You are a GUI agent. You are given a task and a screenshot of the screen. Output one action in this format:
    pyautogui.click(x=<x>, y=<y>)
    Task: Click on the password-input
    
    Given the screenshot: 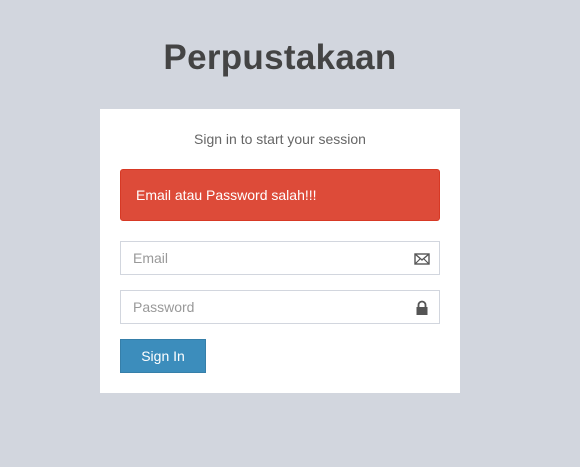 What is the action you would take?
    pyautogui.click(x=280, y=307)
    